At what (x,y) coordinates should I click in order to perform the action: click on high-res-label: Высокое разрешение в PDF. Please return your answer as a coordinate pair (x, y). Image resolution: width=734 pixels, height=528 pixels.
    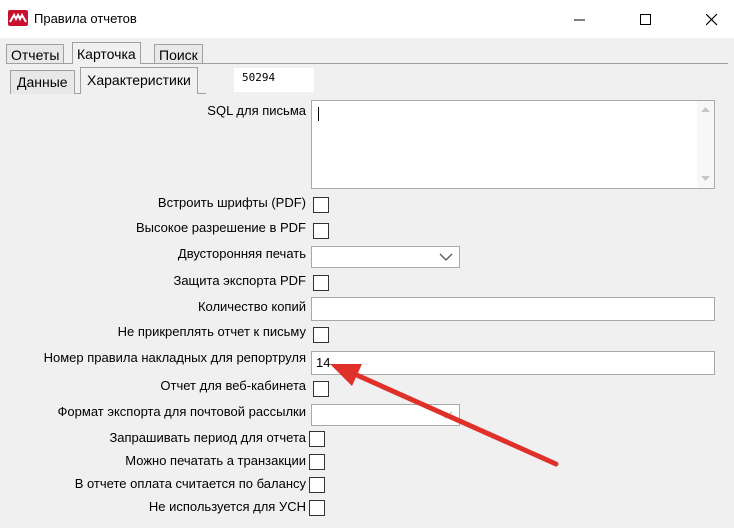
    Looking at the image, I should click on (221, 227).